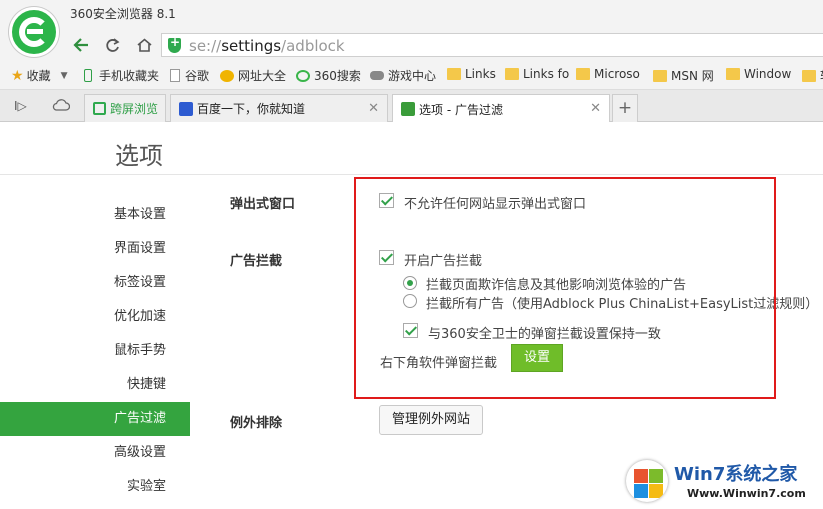 This screenshot has height=509, width=823. Describe the element at coordinates (186, 108) in the screenshot. I see `baidu-paw-icon` at that location.